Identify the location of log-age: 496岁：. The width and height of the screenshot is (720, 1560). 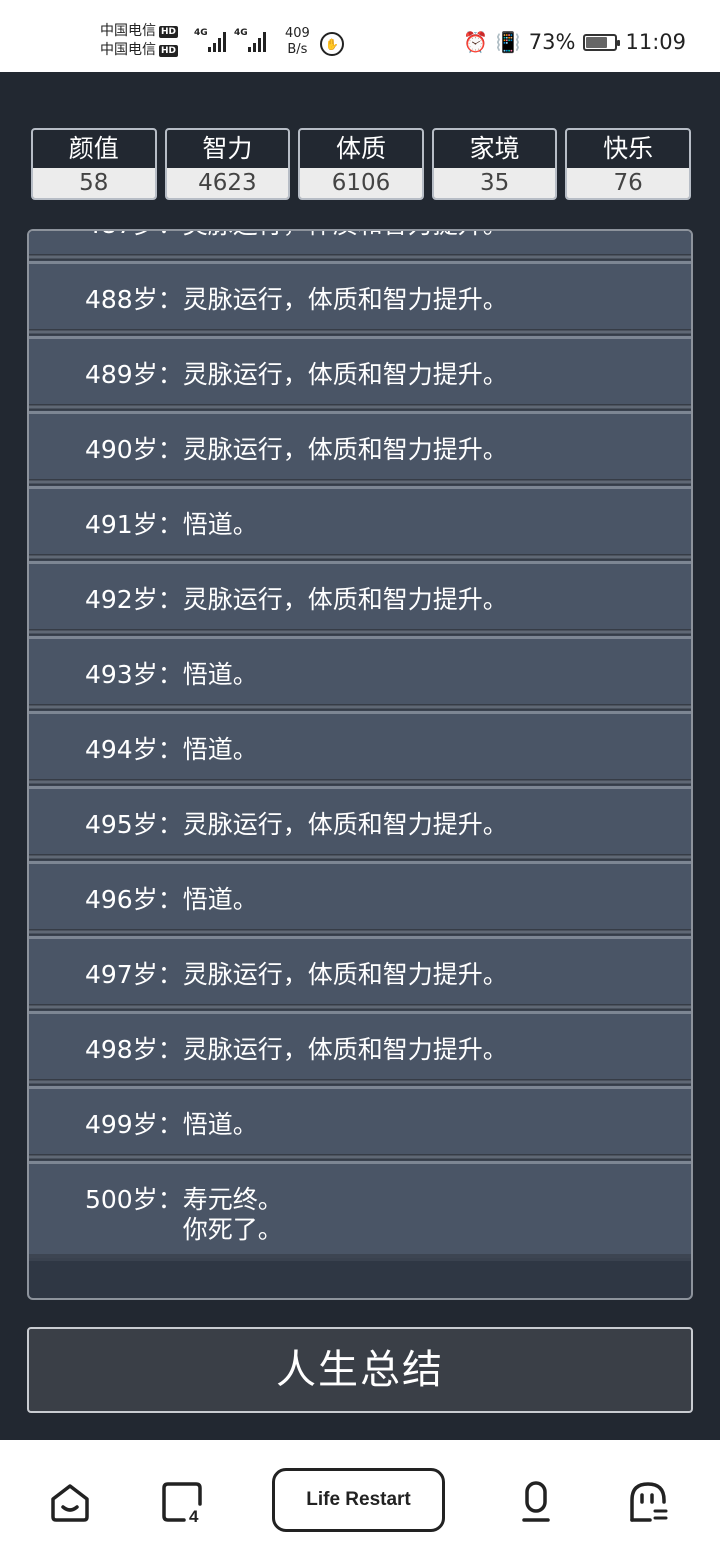
(134, 899).